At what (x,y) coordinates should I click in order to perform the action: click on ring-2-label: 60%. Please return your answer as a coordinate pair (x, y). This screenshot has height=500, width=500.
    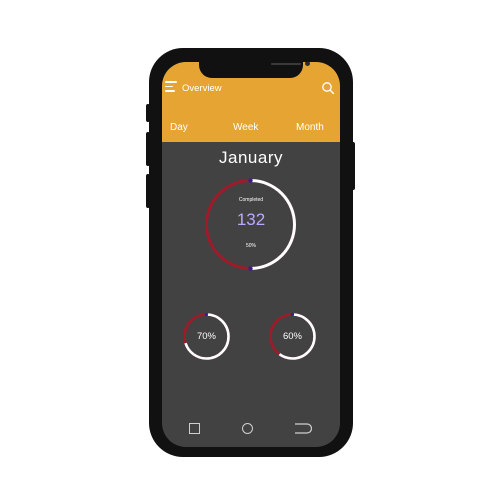
    Looking at the image, I should click on (292, 336).